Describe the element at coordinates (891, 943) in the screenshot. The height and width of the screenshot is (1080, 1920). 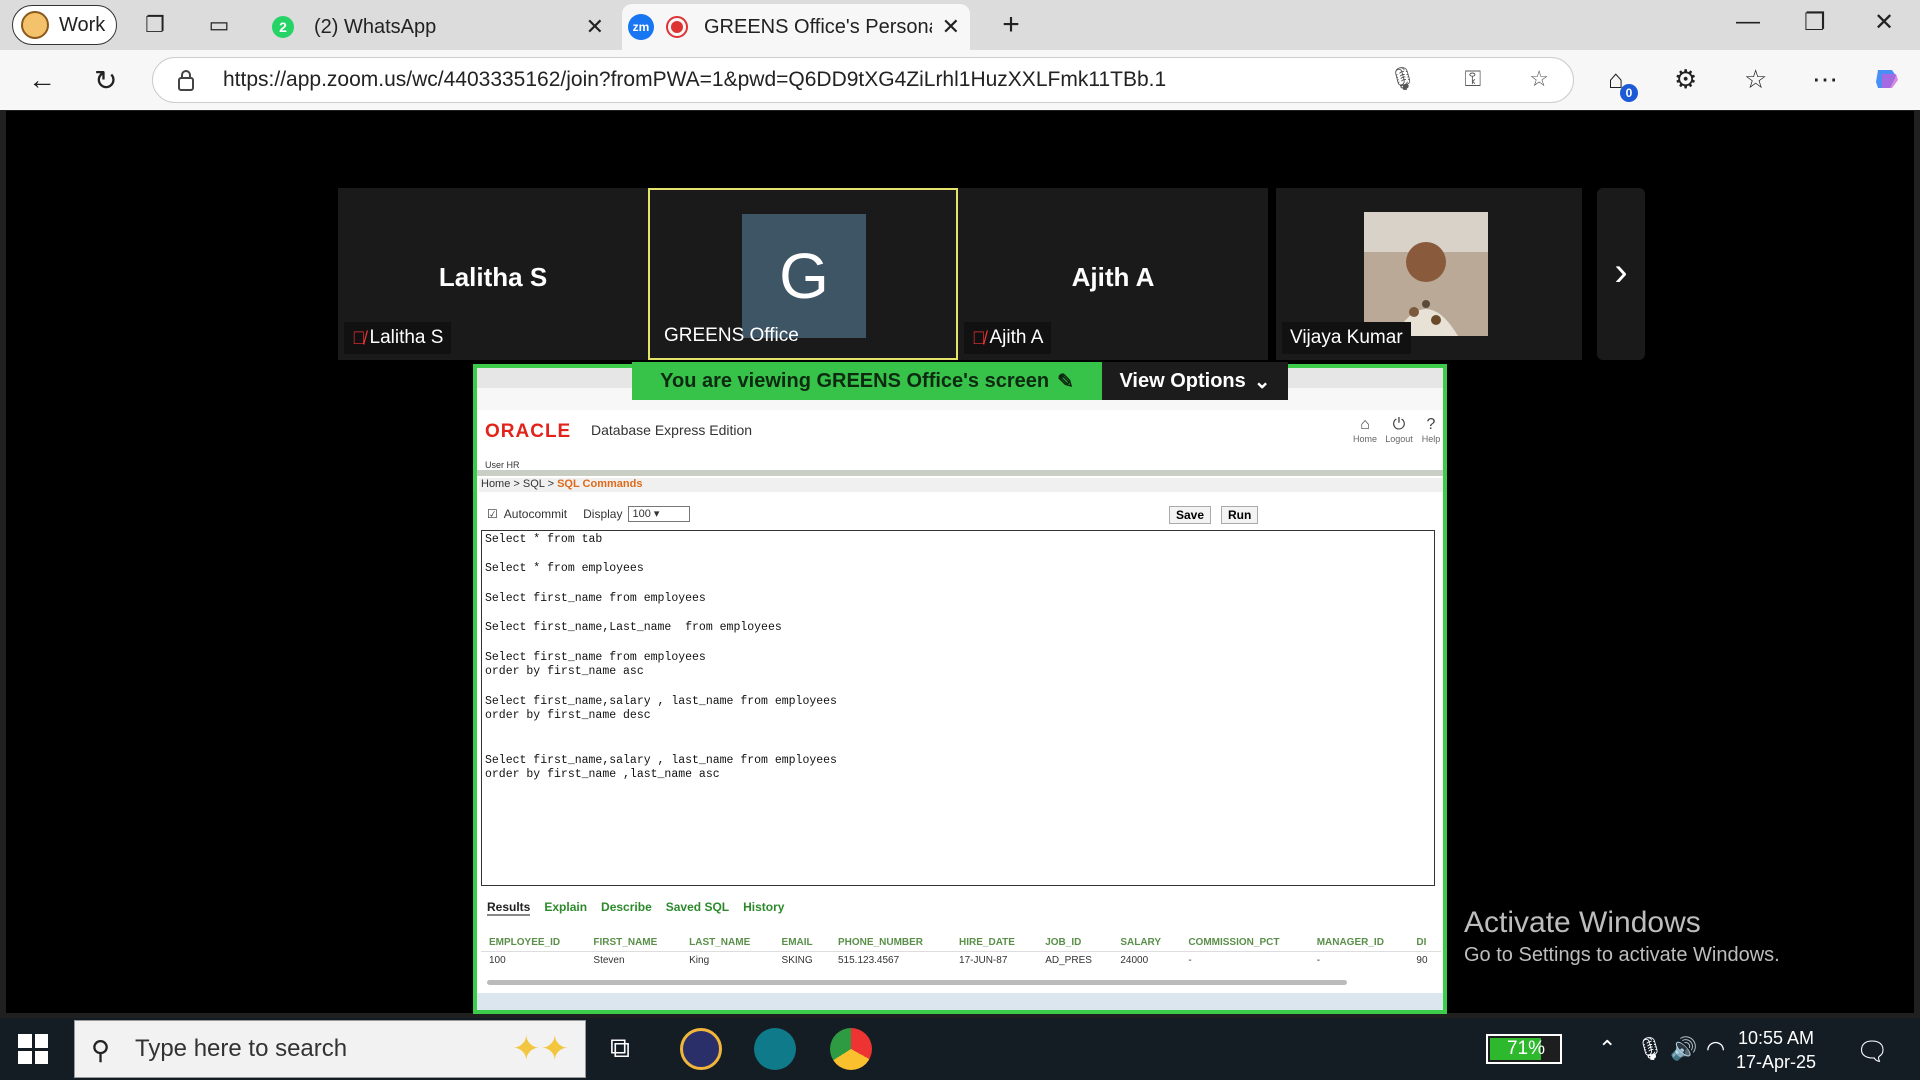
I see `column-header: PHONE_NUMBER` at that location.